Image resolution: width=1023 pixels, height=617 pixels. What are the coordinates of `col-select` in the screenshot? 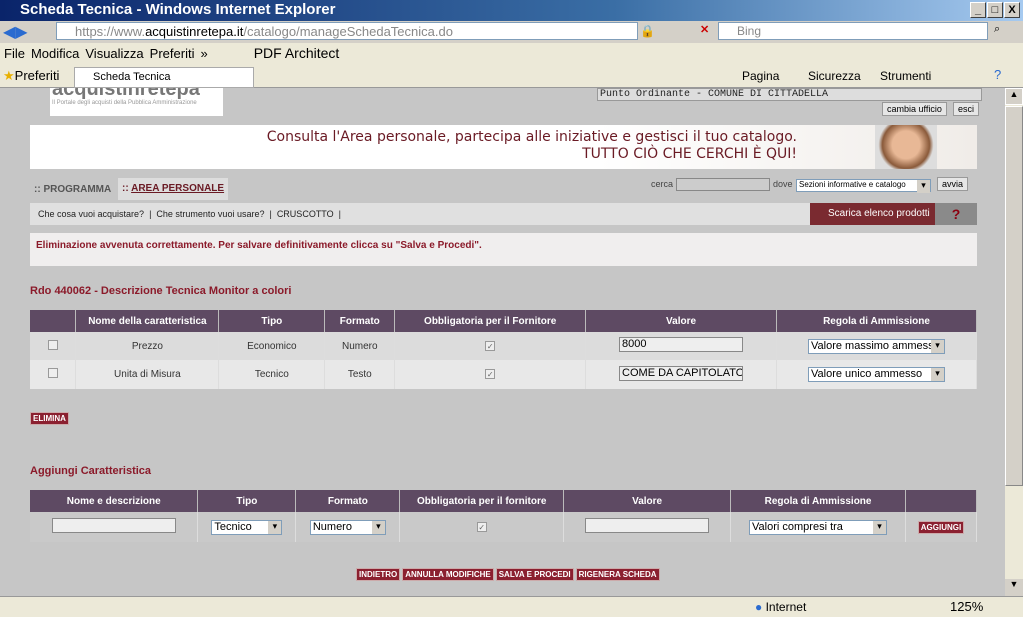 It's located at (53, 321).